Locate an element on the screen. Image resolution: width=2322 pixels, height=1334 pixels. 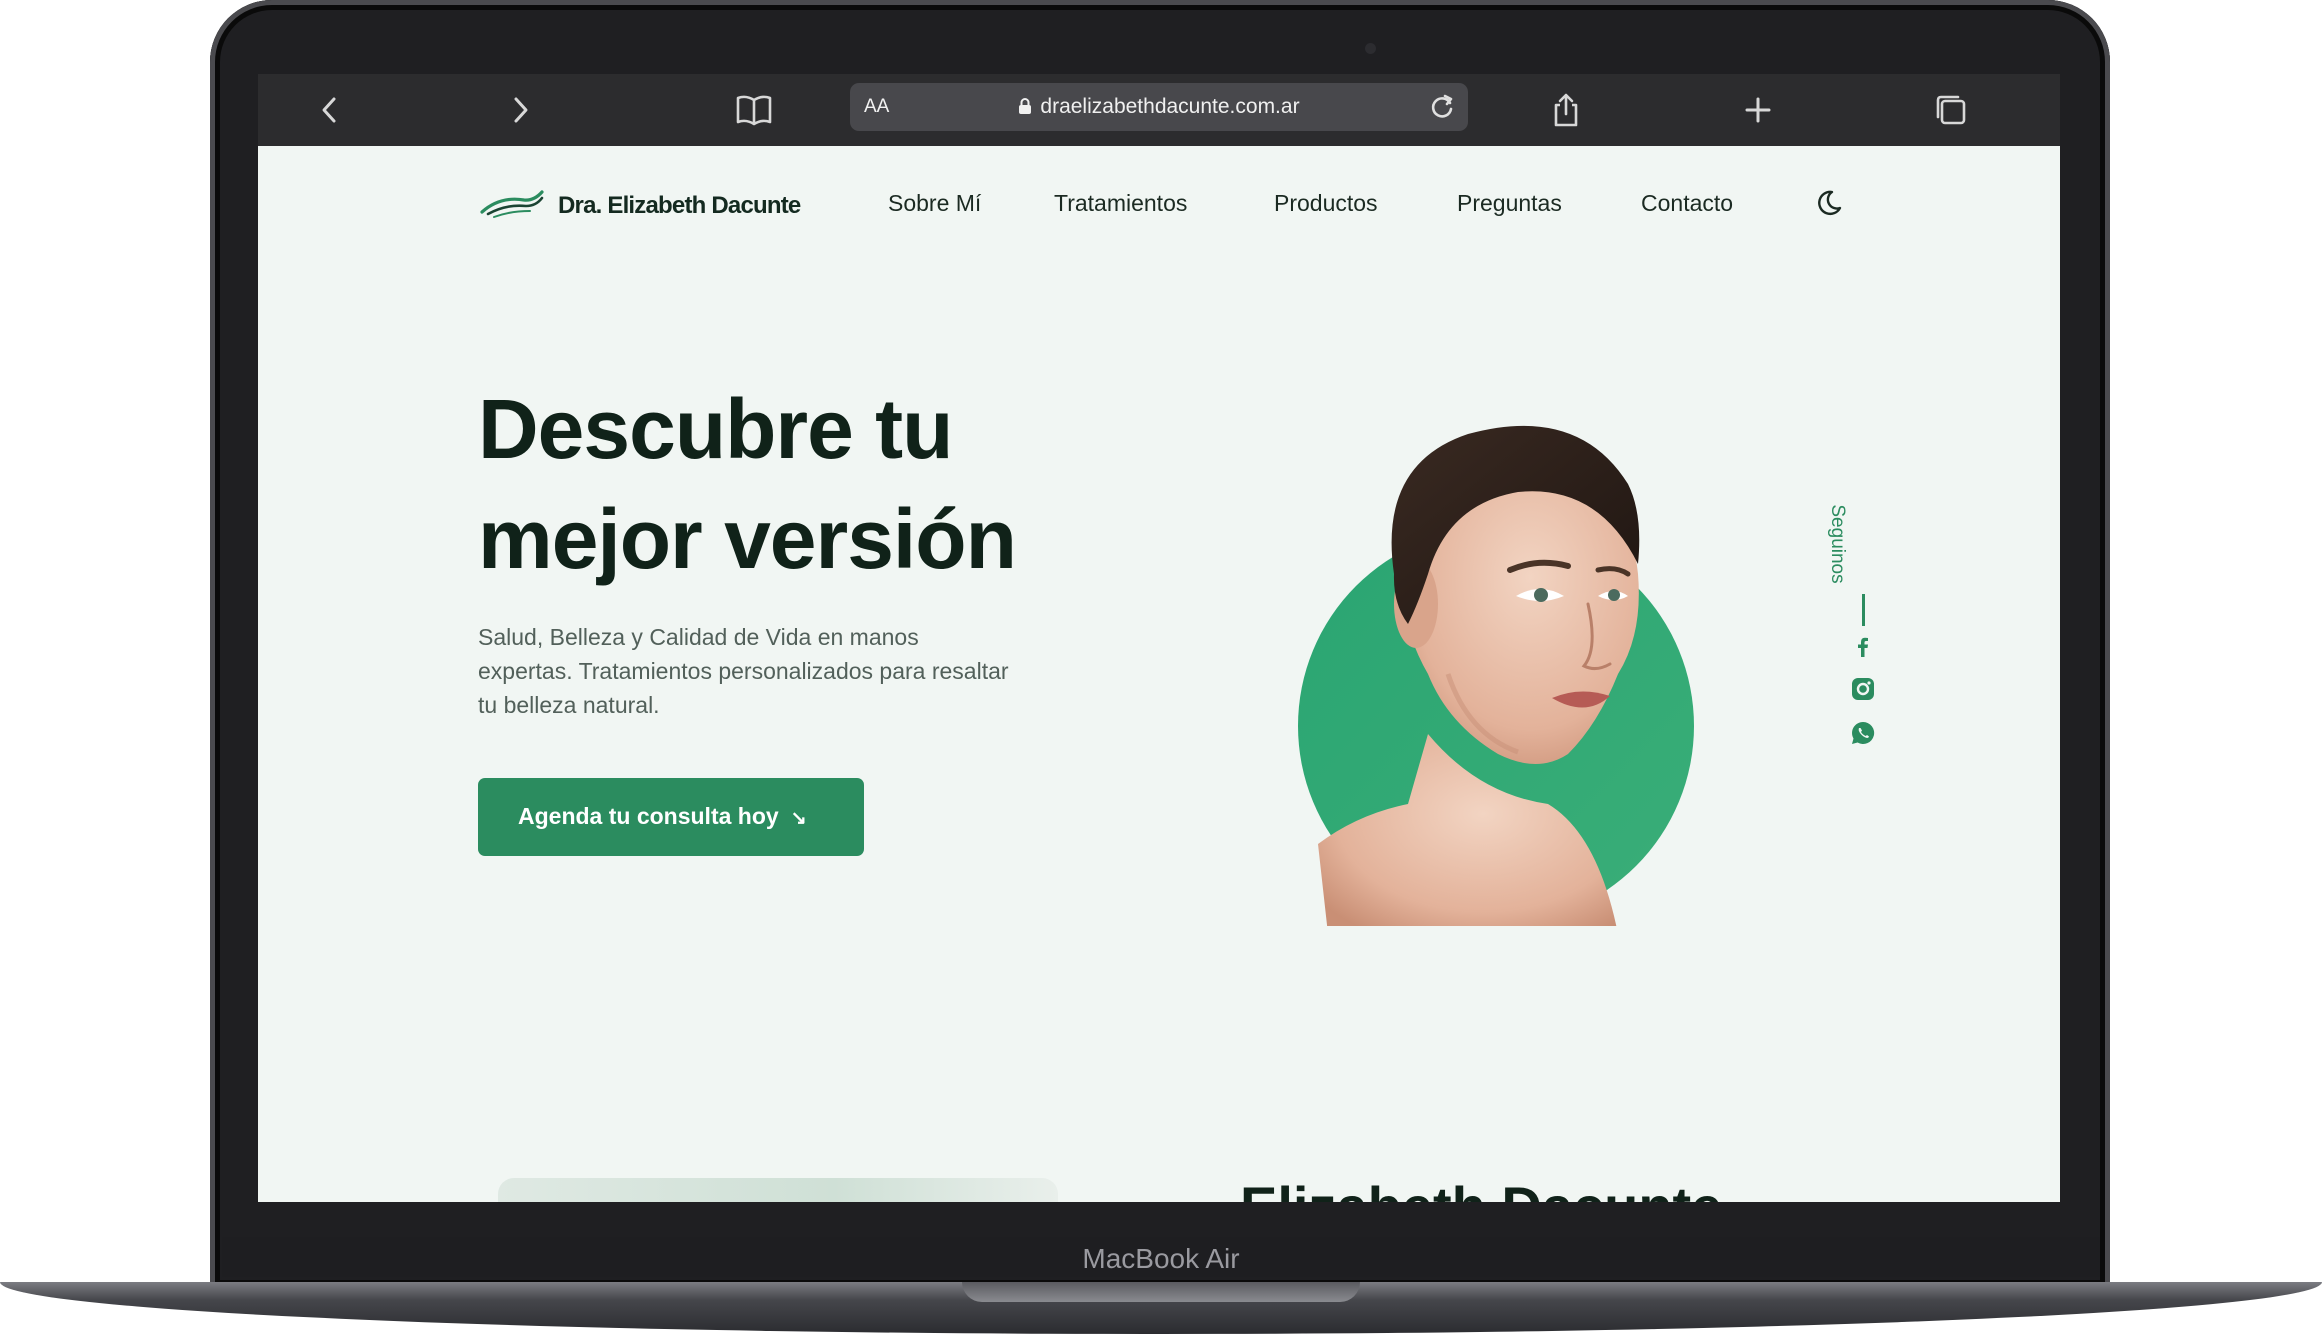
url-field: draelizabethdacunte.com.ar is located at coordinates (1159, 107).